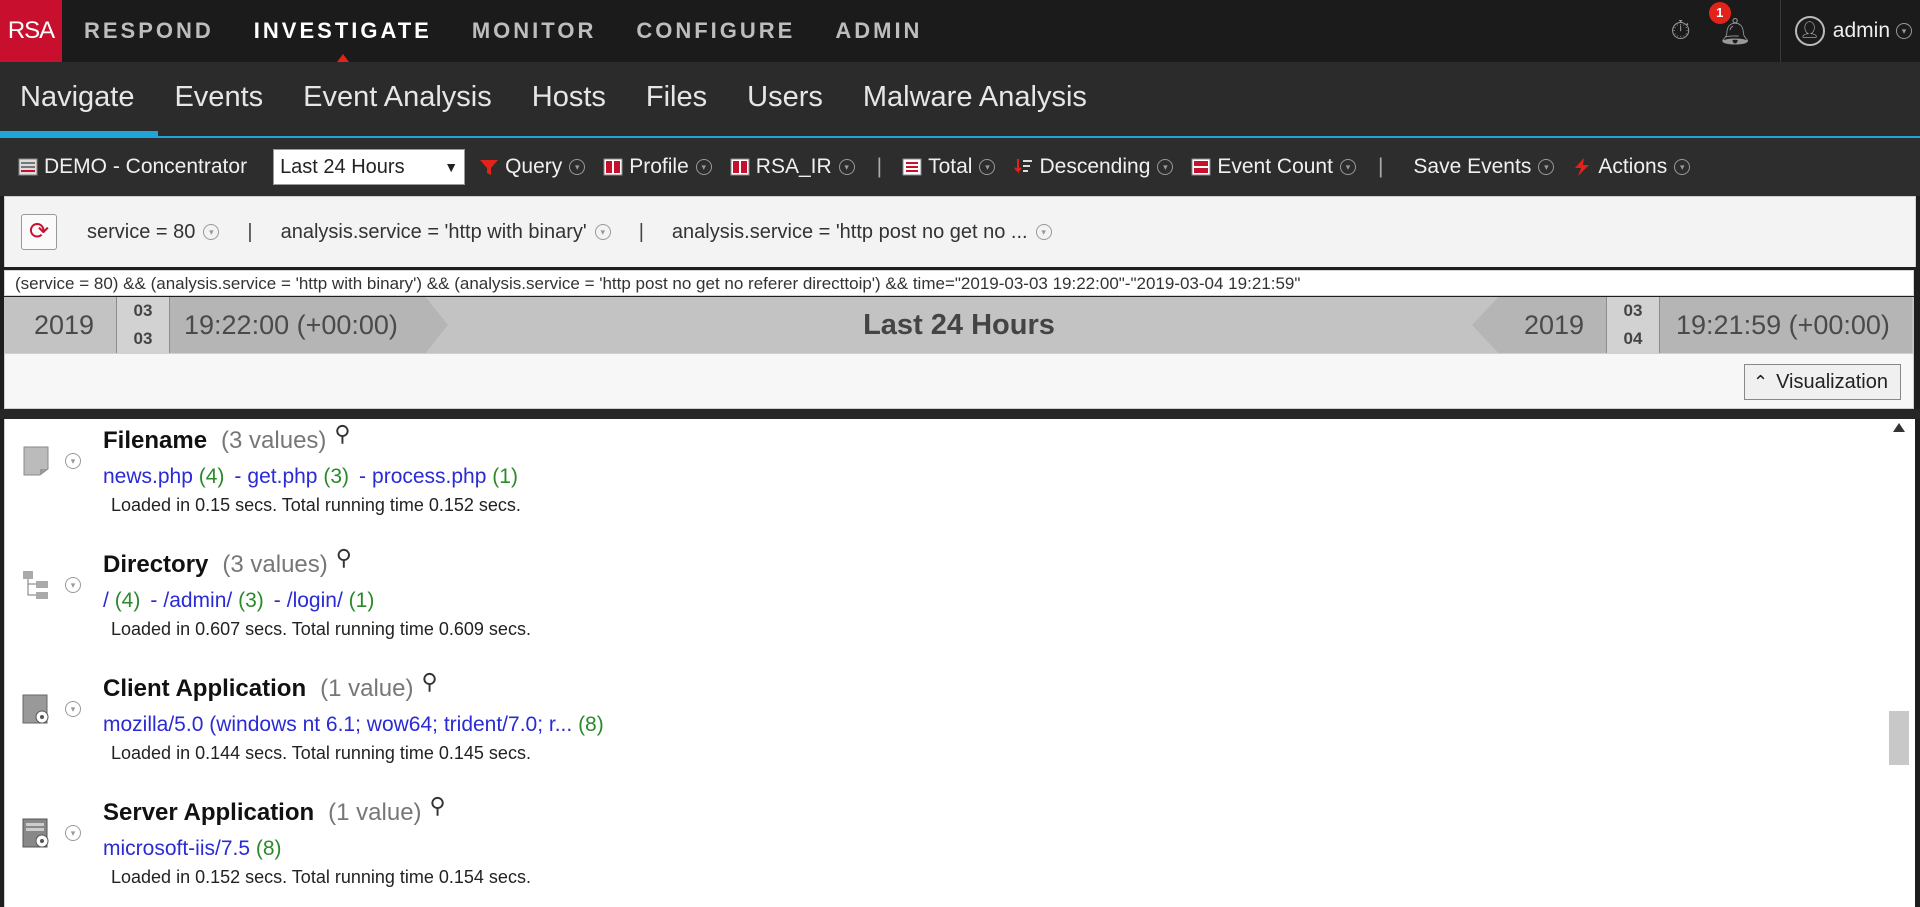  What do you see at coordinates (446, 232) in the screenshot?
I see `breadcrumb-item: analysis.service = 'http with binary' ▾` at bounding box center [446, 232].